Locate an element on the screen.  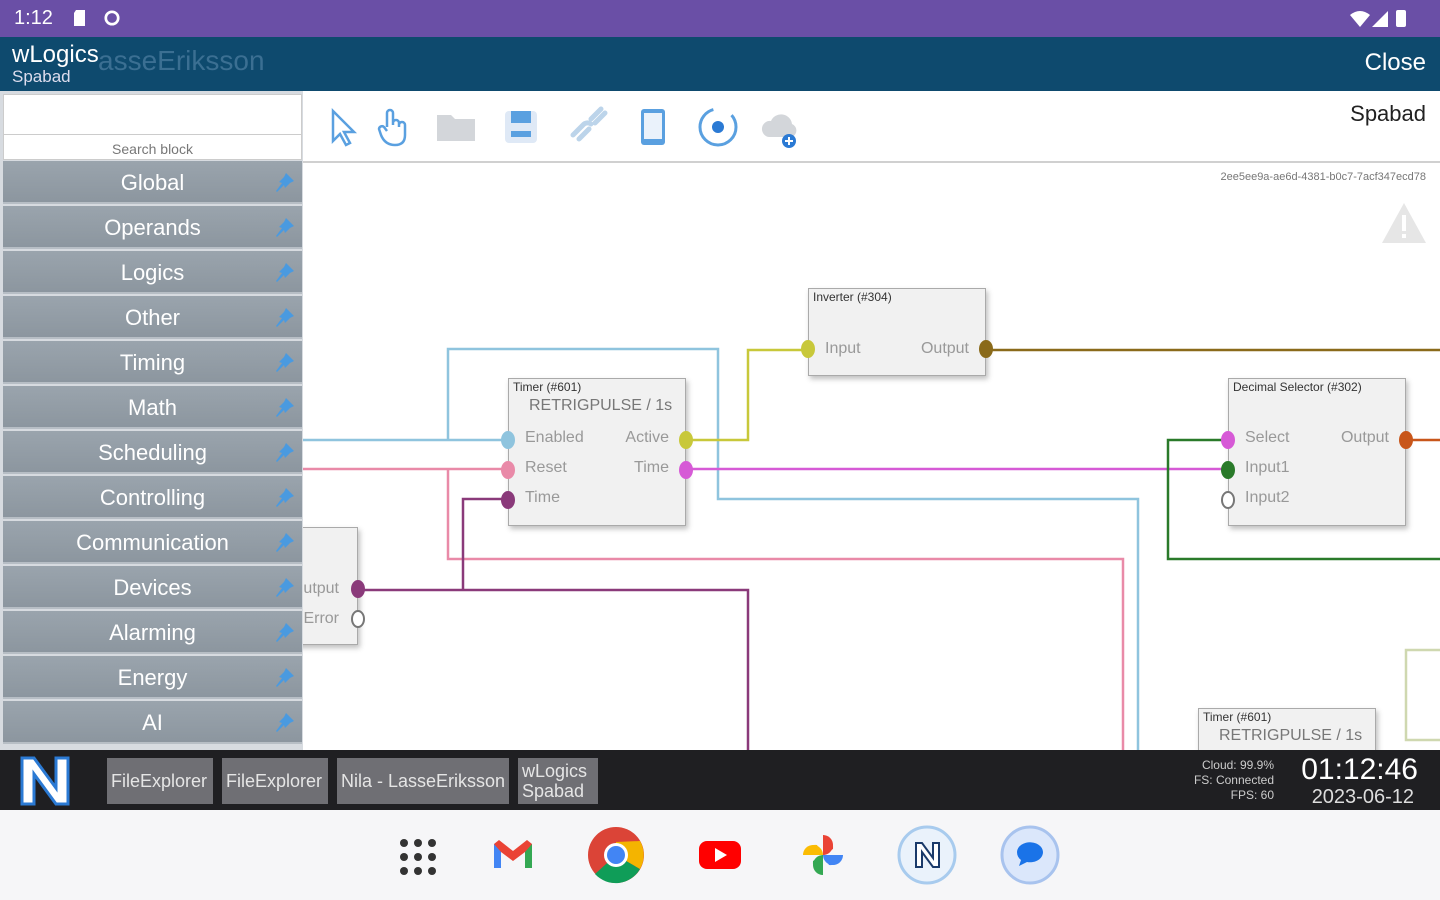
port-time-out is located at coordinates (686, 470).